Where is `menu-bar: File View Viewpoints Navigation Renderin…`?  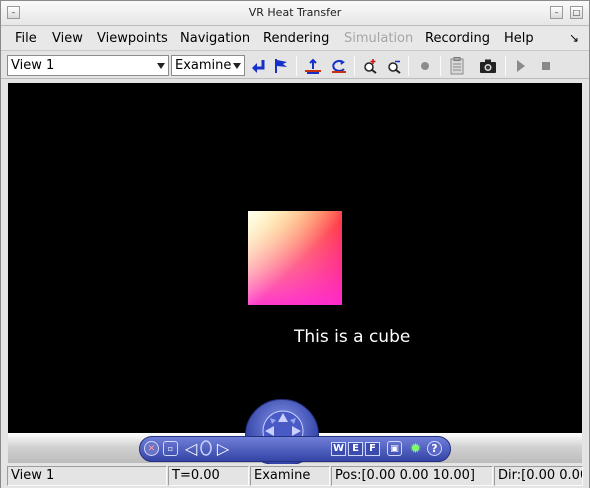 menu-bar: File View Viewpoints Navigation Renderin… is located at coordinates (295, 39).